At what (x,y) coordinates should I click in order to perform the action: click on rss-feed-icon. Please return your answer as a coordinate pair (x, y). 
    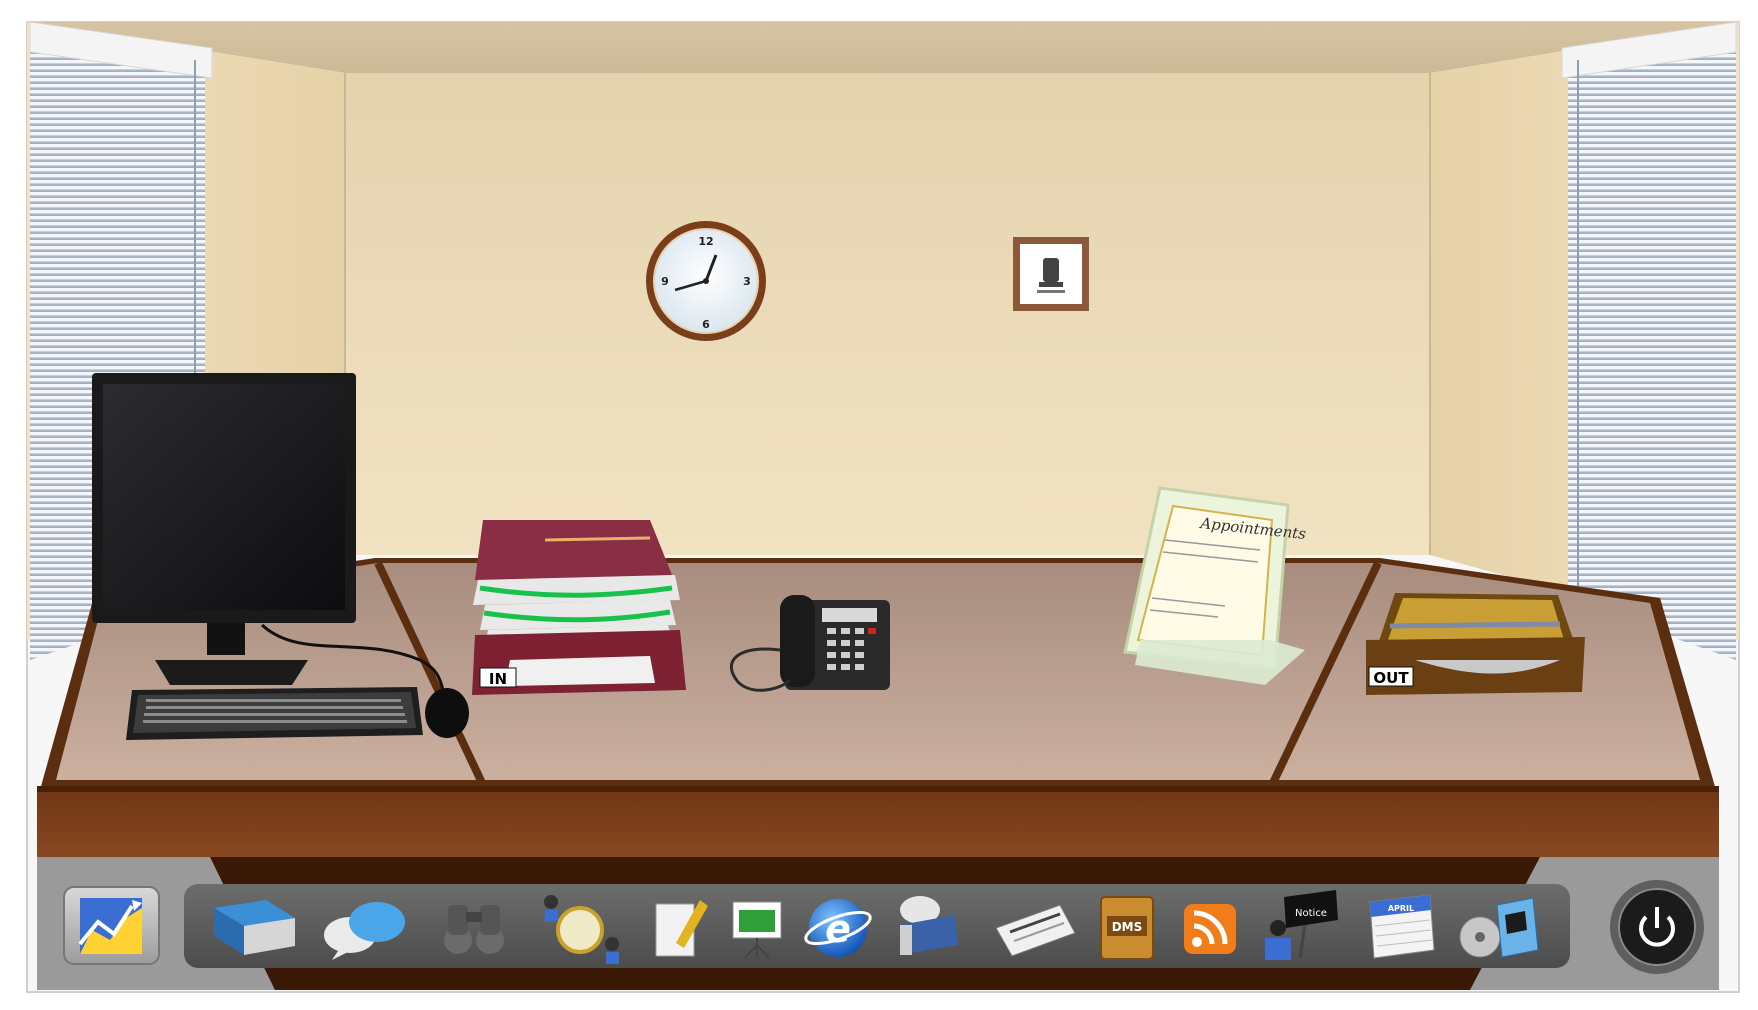
    Looking at the image, I should click on (1210, 929).